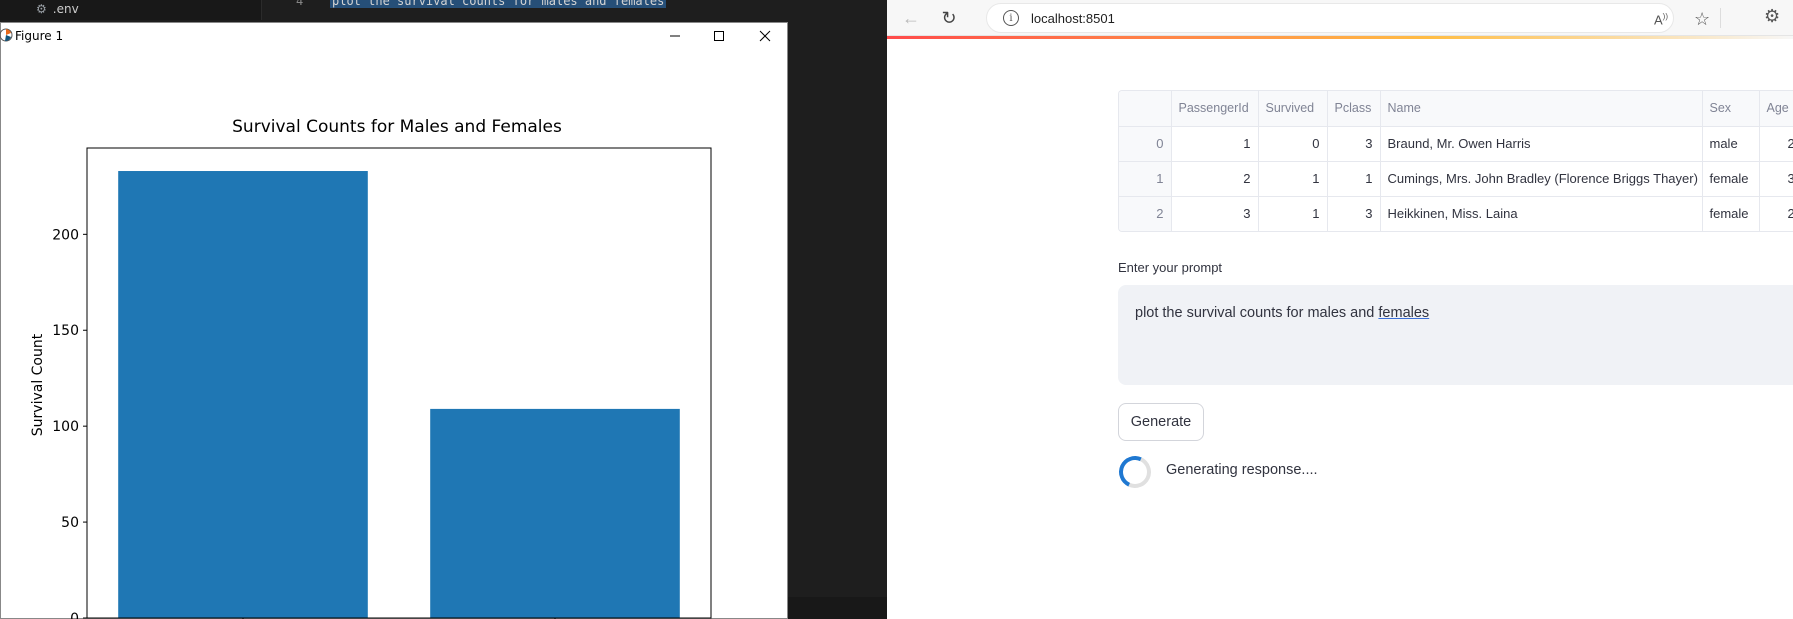  What do you see at coordinates (1293, 144) in the screenshot?
I see `table-cell: 0` at bounding box center [1293, 144].